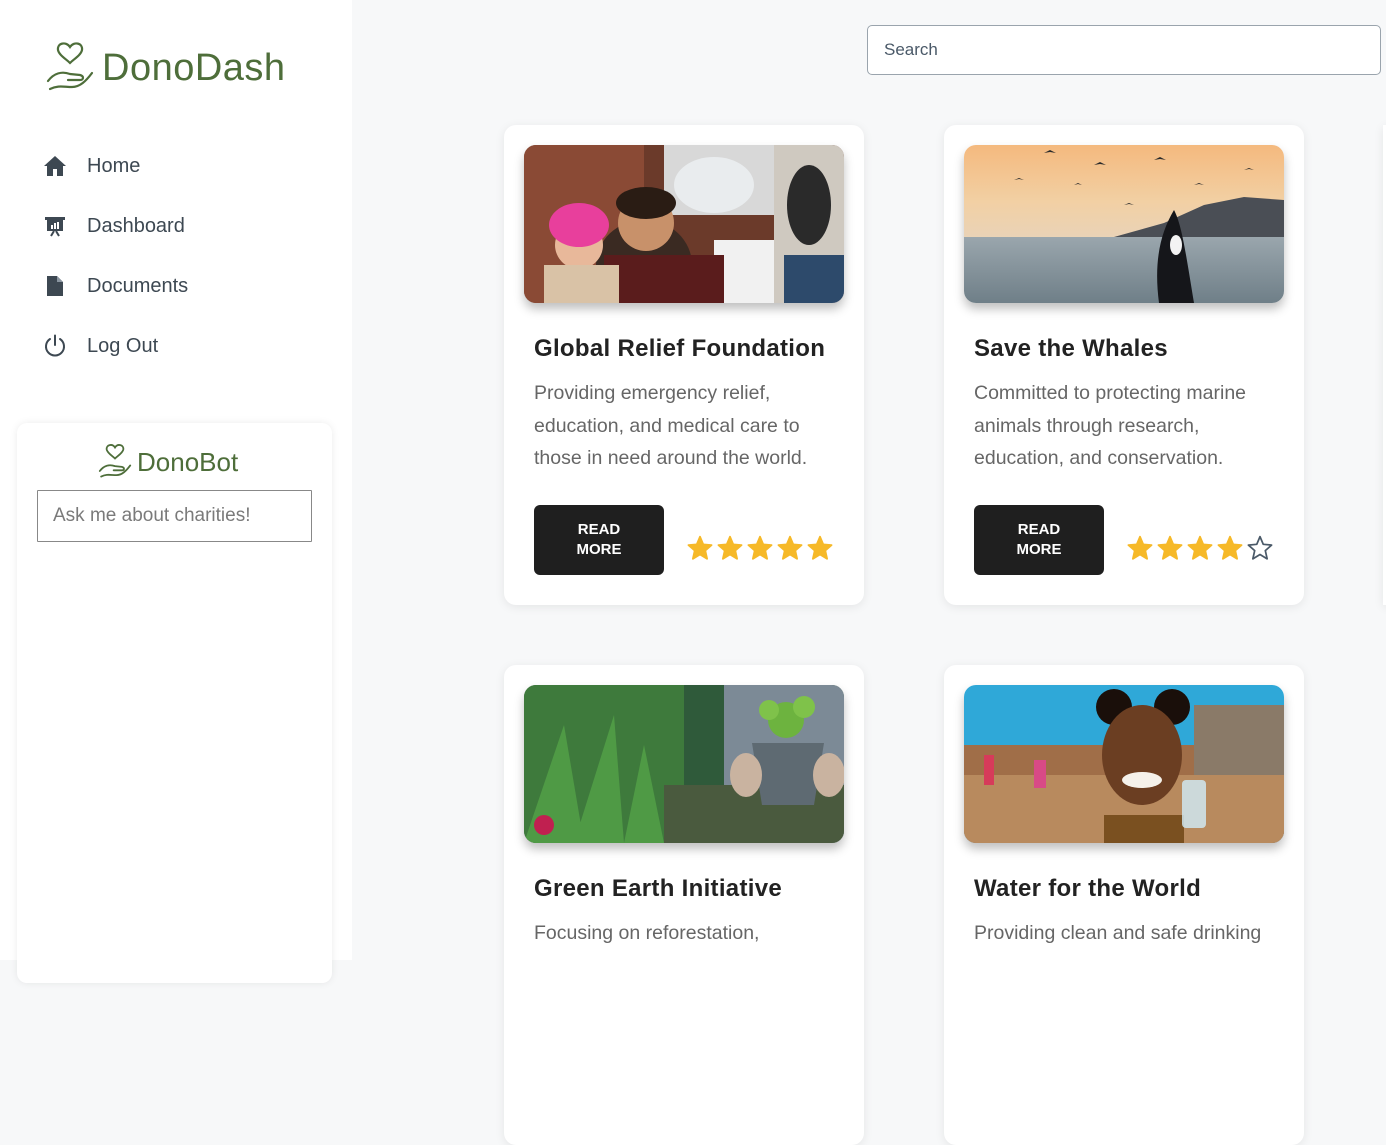 Image resolution: width=1386 pixels, height=1145 pixels. I want to click on sidebar-nav: Home Dashboard Documents Log Out, so click(115, 256).